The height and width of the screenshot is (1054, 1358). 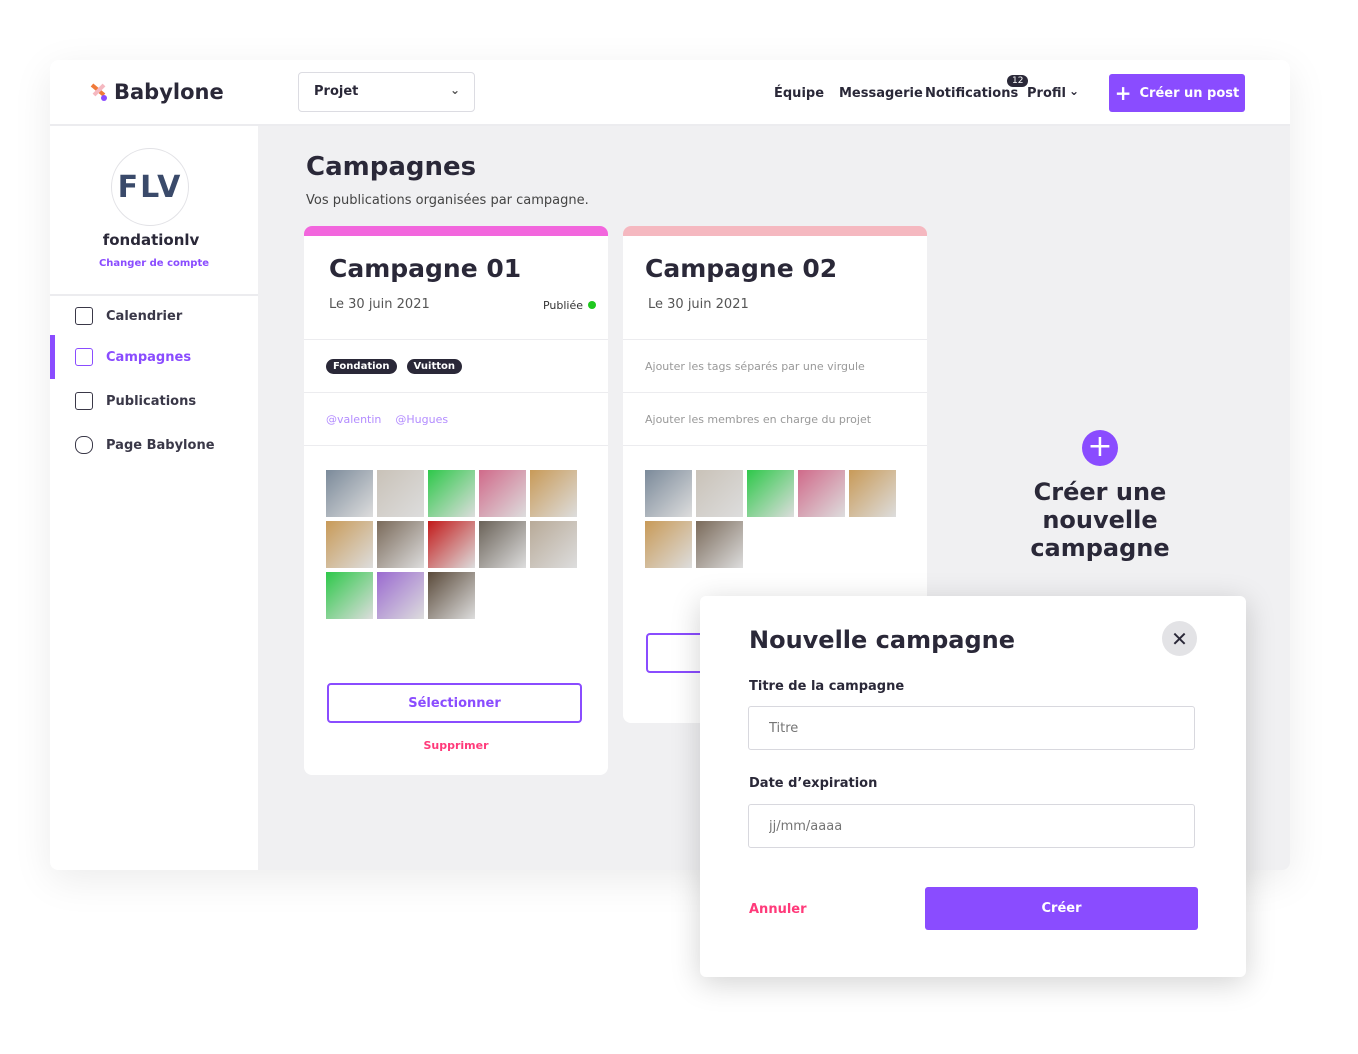 I want to click on plus-circle-icon: +, so click(x=1100, y=448).